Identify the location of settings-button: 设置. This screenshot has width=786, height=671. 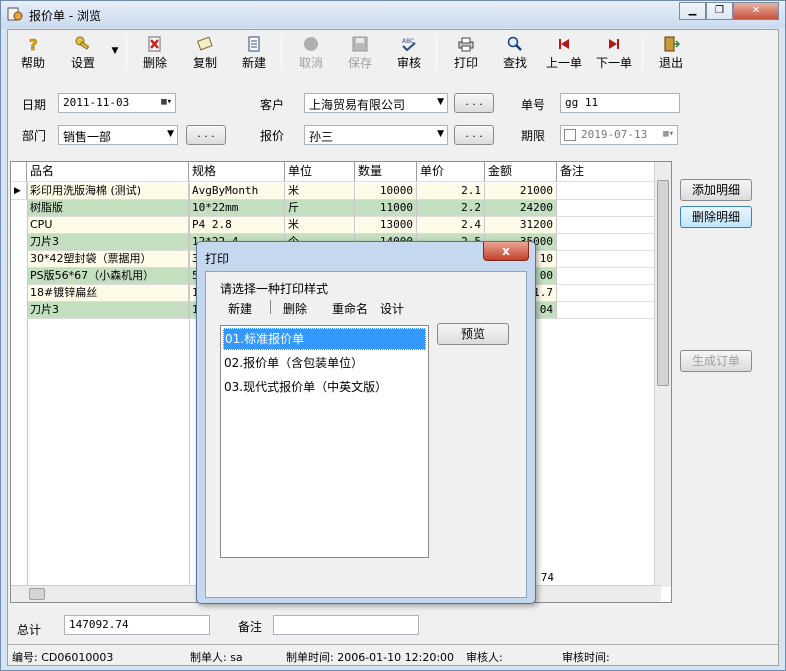
(83, 54).